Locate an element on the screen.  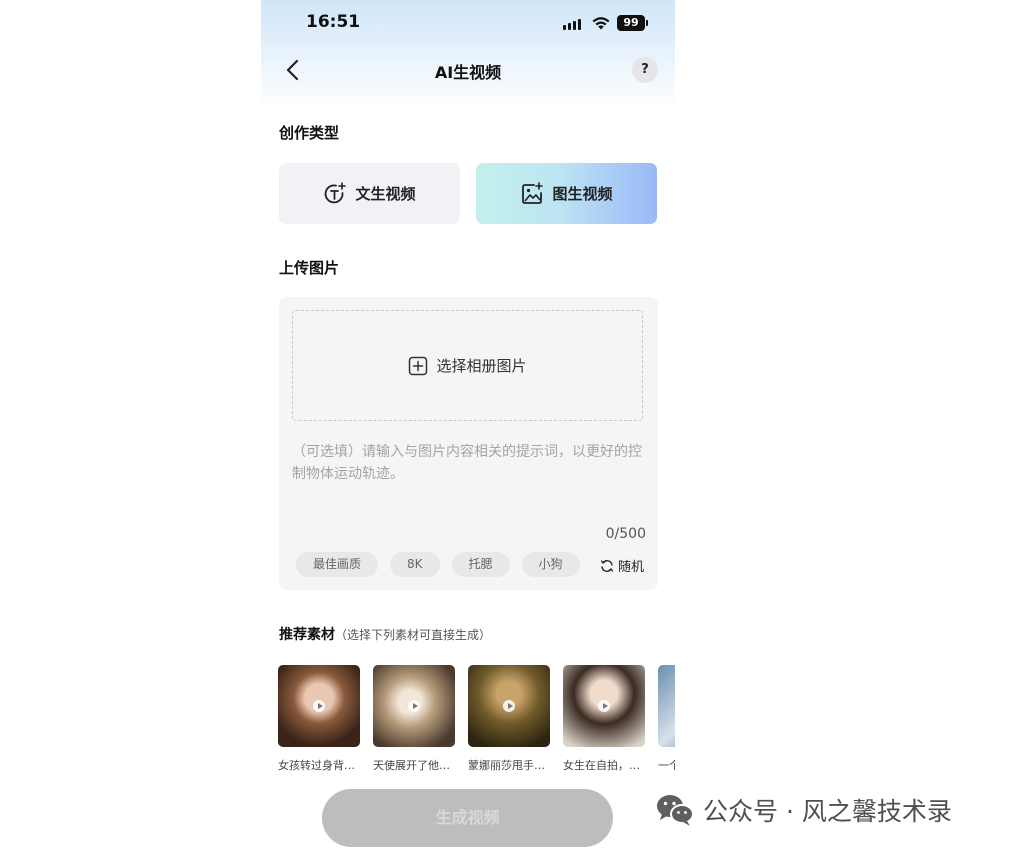
select-album-image-button: 选择相册图片 is located at coordinates (467, 365).